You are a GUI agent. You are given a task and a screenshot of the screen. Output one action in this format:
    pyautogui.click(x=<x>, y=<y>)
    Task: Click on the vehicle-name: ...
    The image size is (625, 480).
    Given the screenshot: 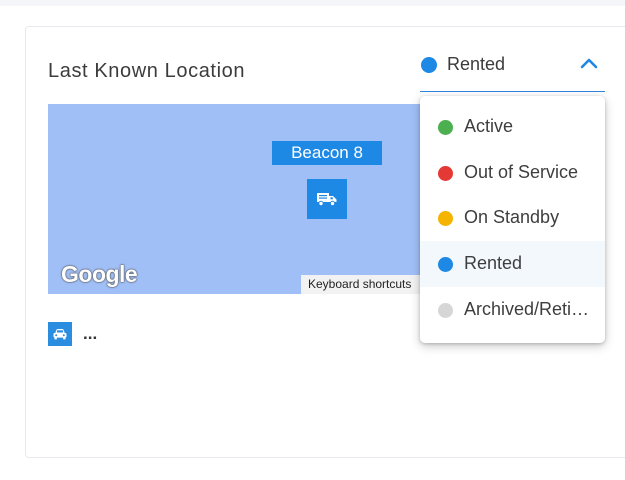 What is the action you would take?
    pyautogui.click(x=90, y=333)
    